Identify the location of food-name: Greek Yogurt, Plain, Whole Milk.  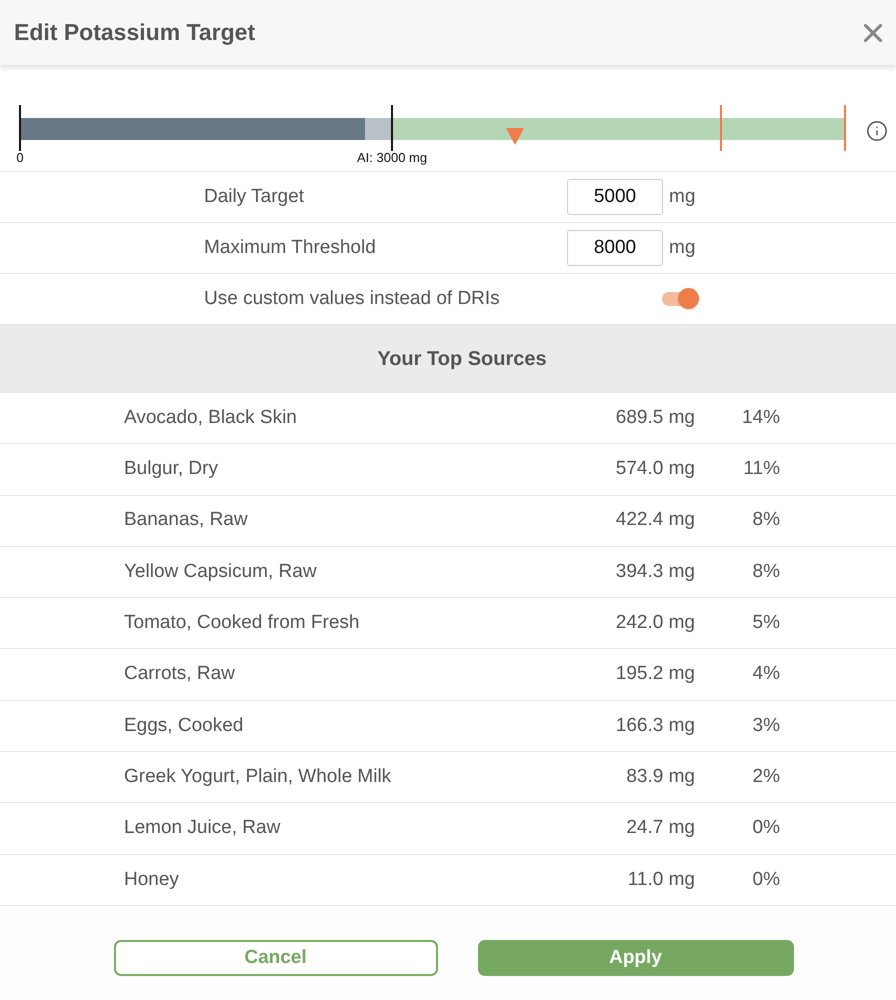
(258, 776).